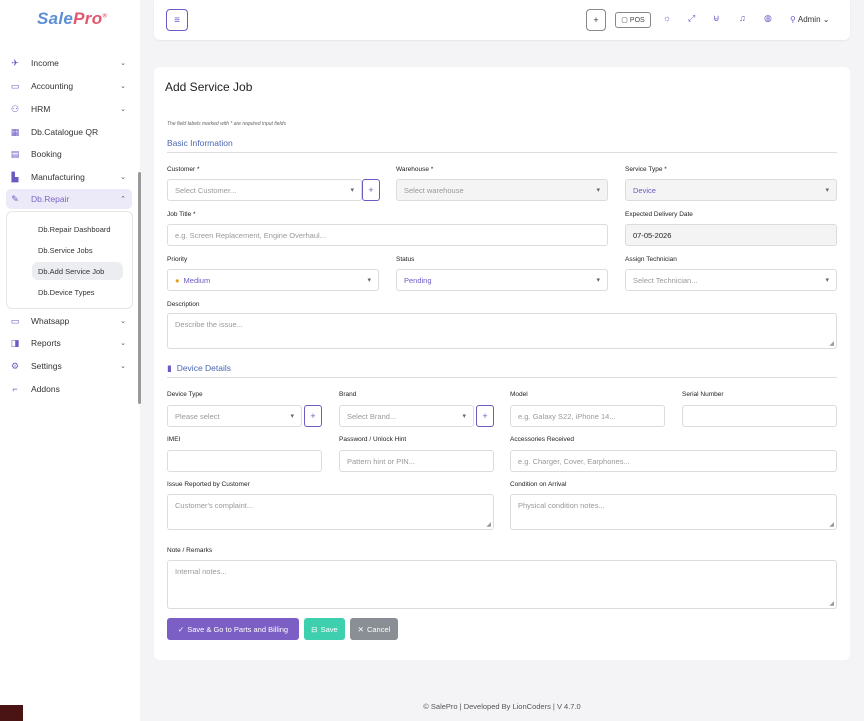 This screenshot has width=864, height=721. What do you see at coordinates (209, 87) in the screenshot?
I see `page-title: Add Service Job` at bounding box center [209, 87].